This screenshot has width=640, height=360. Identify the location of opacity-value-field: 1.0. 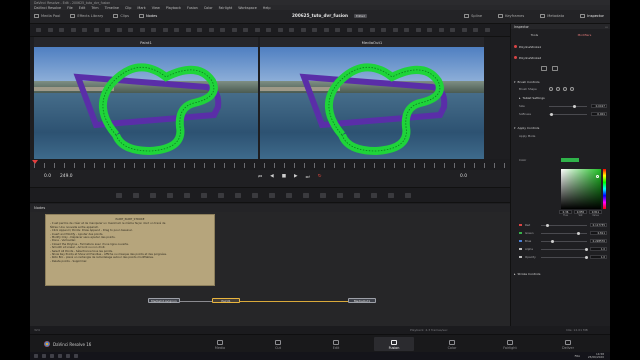
(598, 256).